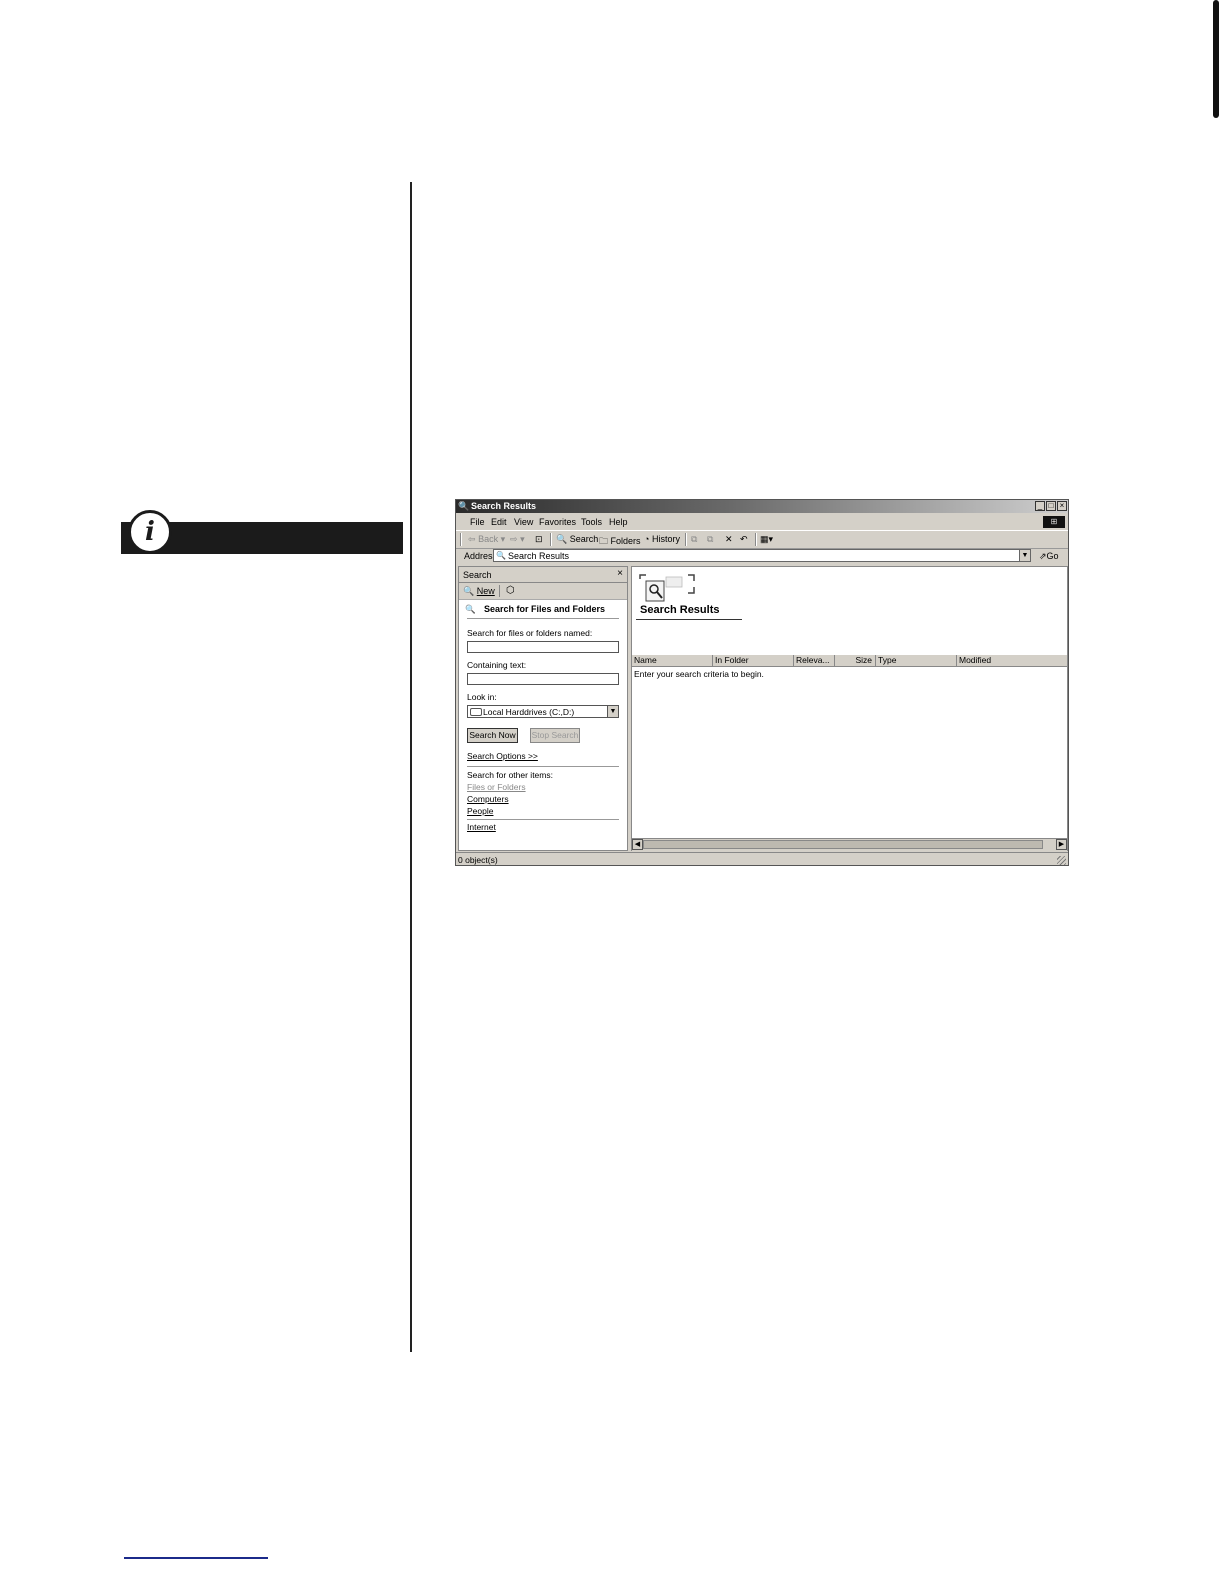  What do you see at coordinates (545, 609) in the screenshot?
I see `search-heading: Search for Files and Folders` at bounding box center [545, 609].